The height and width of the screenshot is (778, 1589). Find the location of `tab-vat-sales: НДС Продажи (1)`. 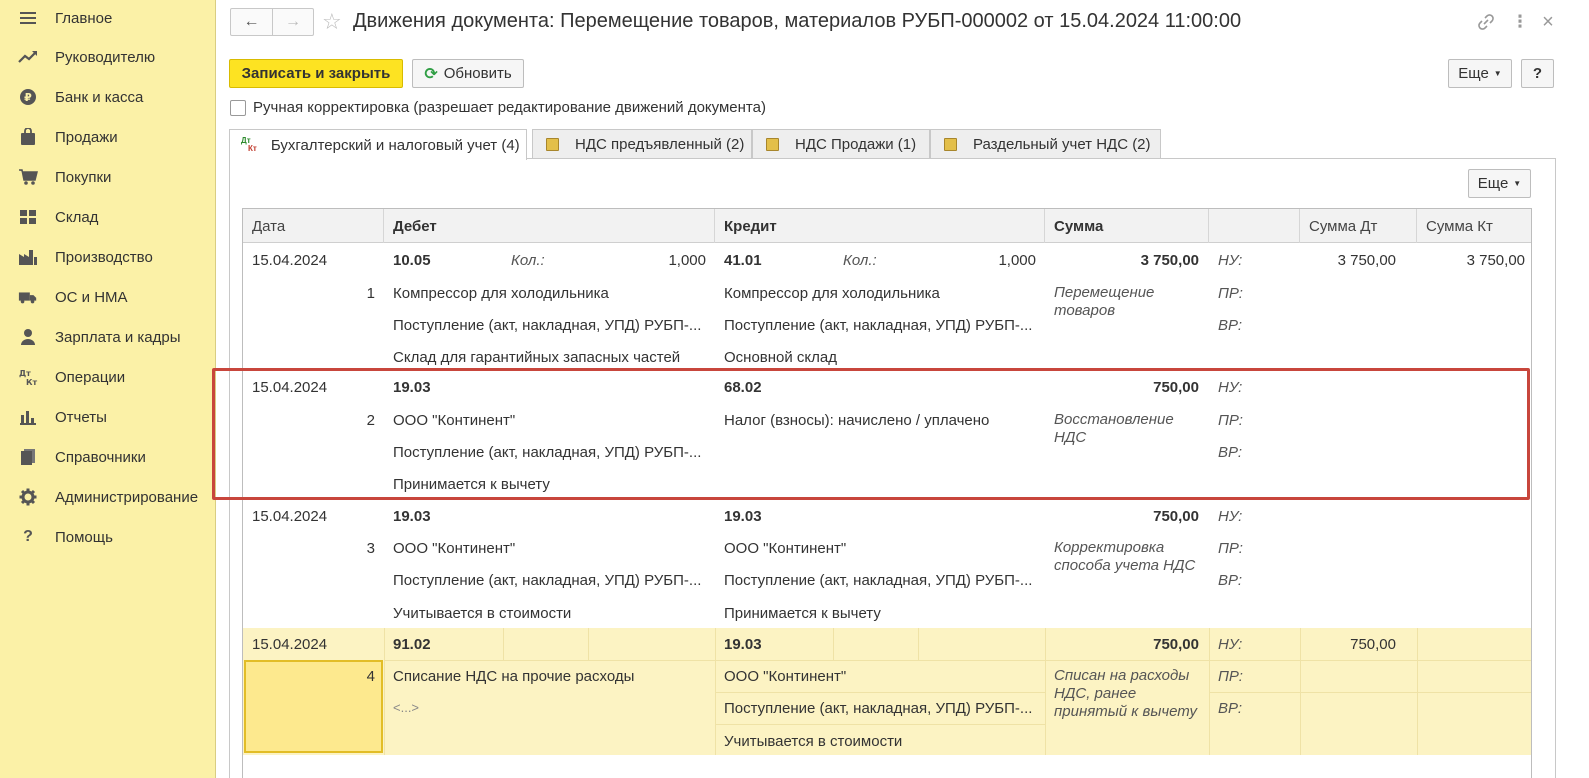

tab-vat-sales: НДС Продажи (1) is located at coordinates (841, 144).